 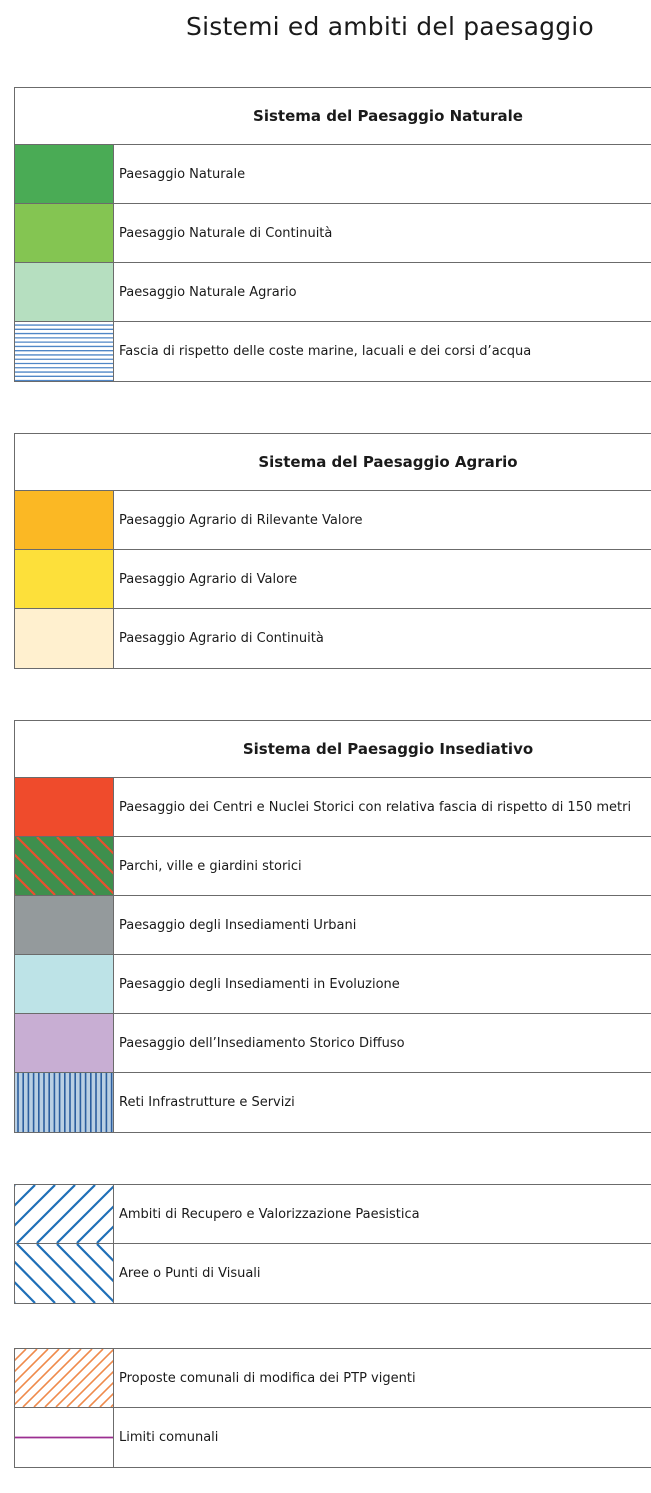 What do you see at coordinates (190, 1273) in the screenshot?
I see `legend-label: Aree o Punti di Visuali` at bounding box center [190, 1273].